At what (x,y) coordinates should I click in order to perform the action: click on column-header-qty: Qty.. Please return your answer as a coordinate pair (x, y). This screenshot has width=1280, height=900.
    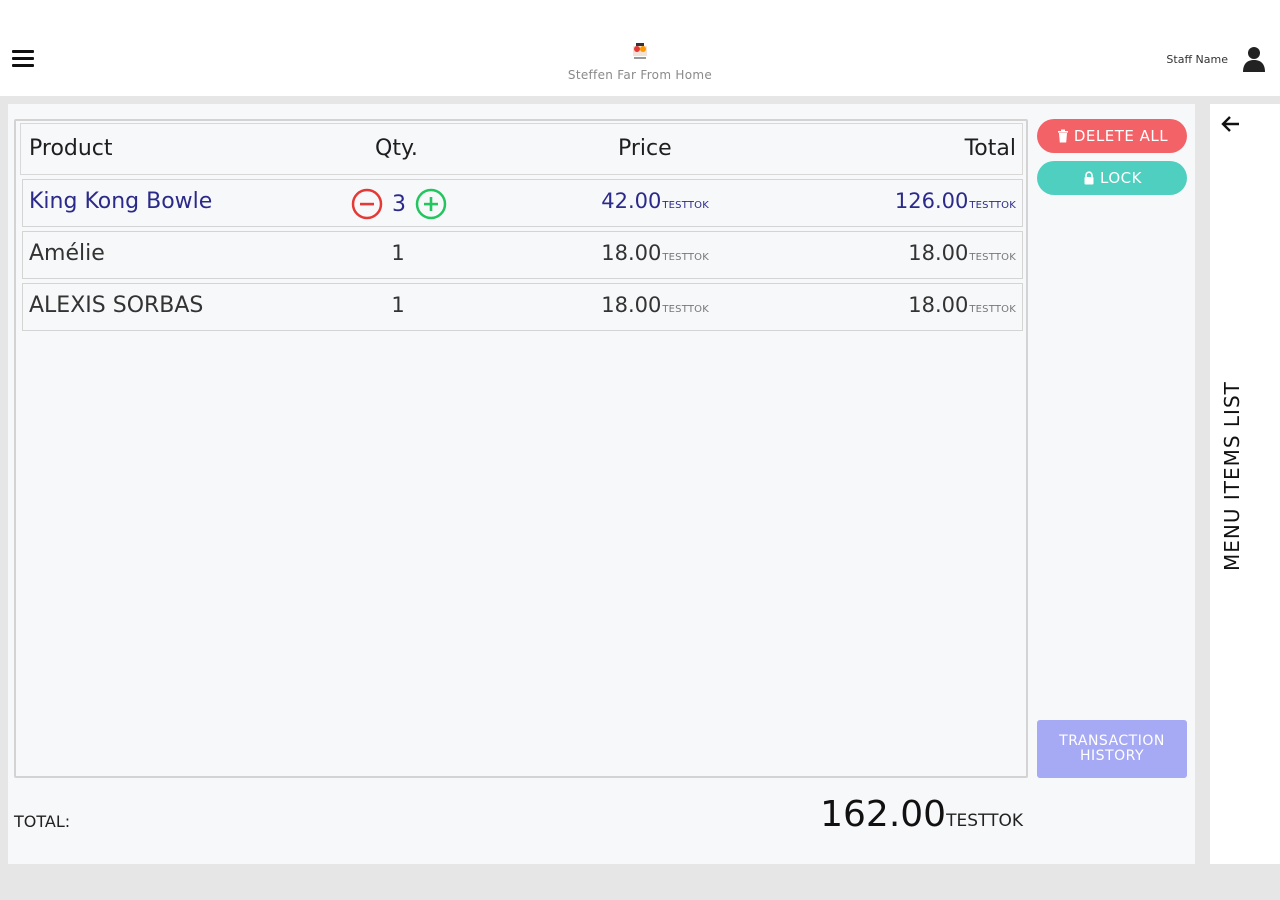
    Looking at the image, I should click on (396, 148).